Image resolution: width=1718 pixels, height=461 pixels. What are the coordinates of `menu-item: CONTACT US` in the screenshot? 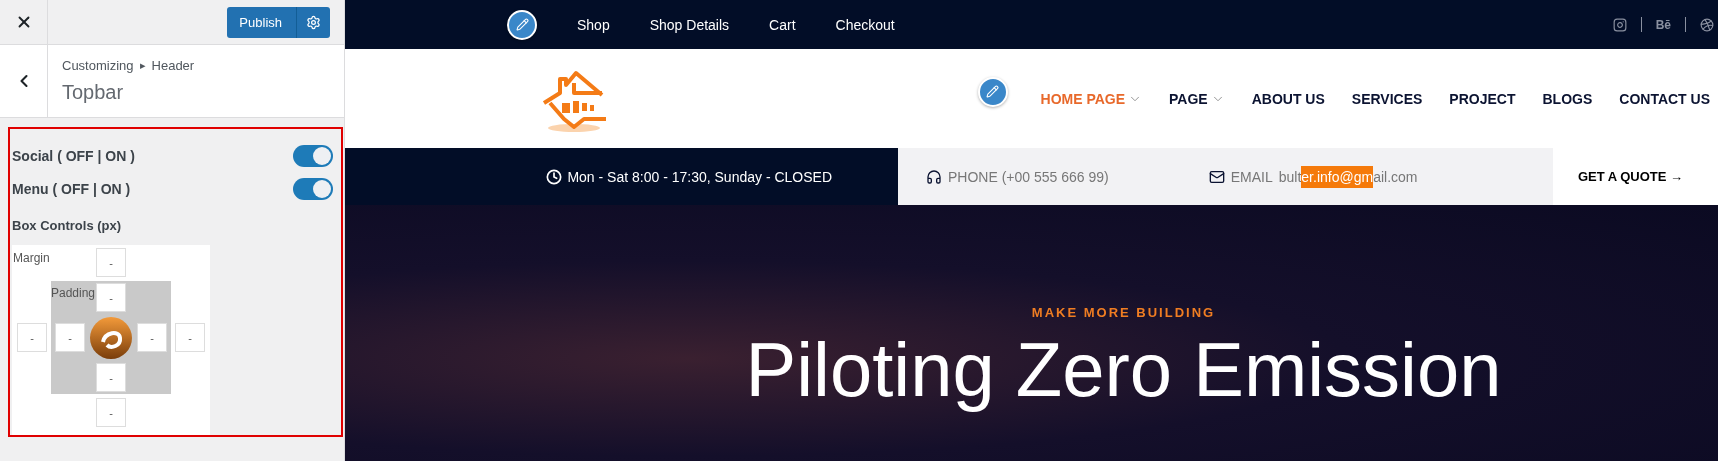 It's located at (1664, 98).